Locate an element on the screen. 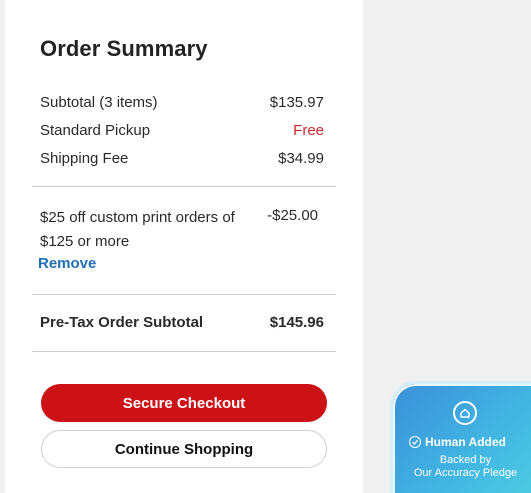 This screenshot has width=531, height=493. shipping-value: $34.99 is located at coordinates (301, 158).